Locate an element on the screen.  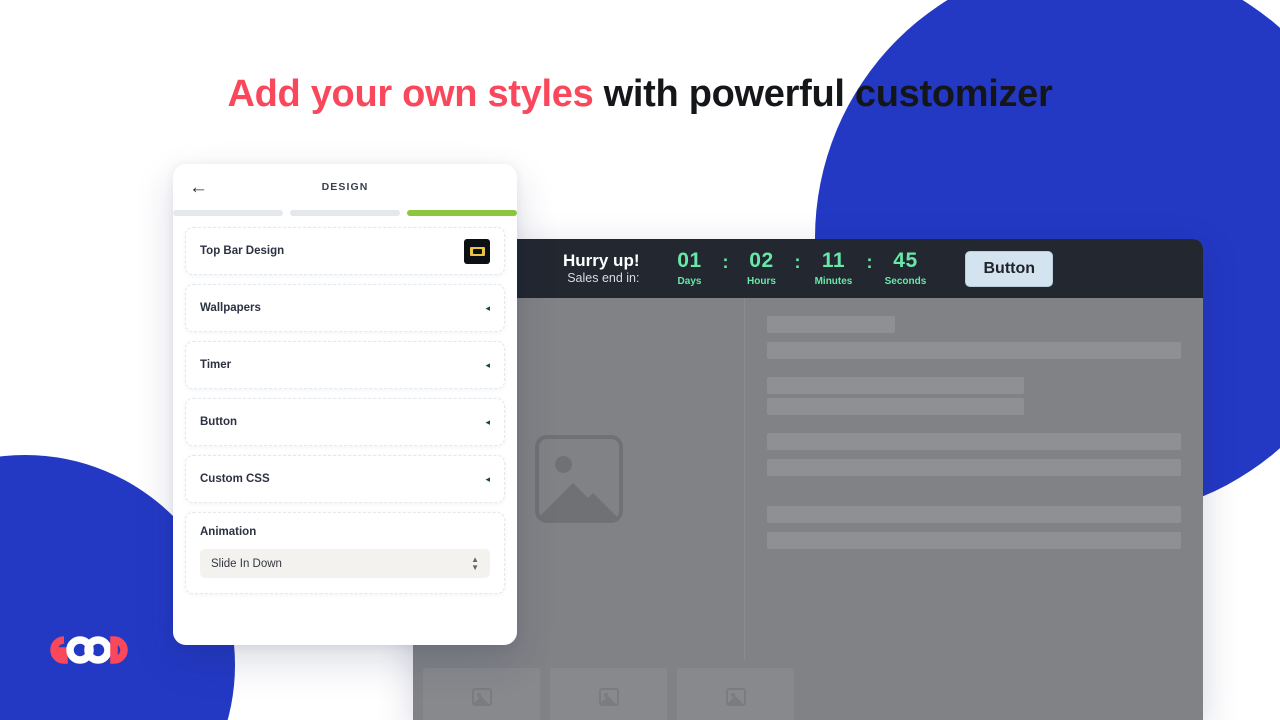
animation-label: Animation is located at coordinates (228, 532).